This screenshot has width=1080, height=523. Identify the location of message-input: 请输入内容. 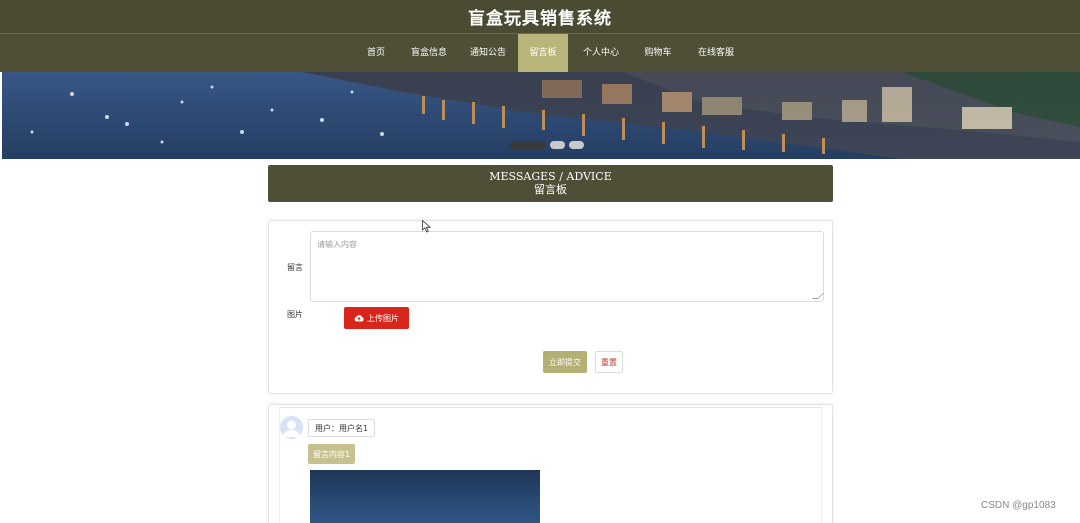
(567, 266).